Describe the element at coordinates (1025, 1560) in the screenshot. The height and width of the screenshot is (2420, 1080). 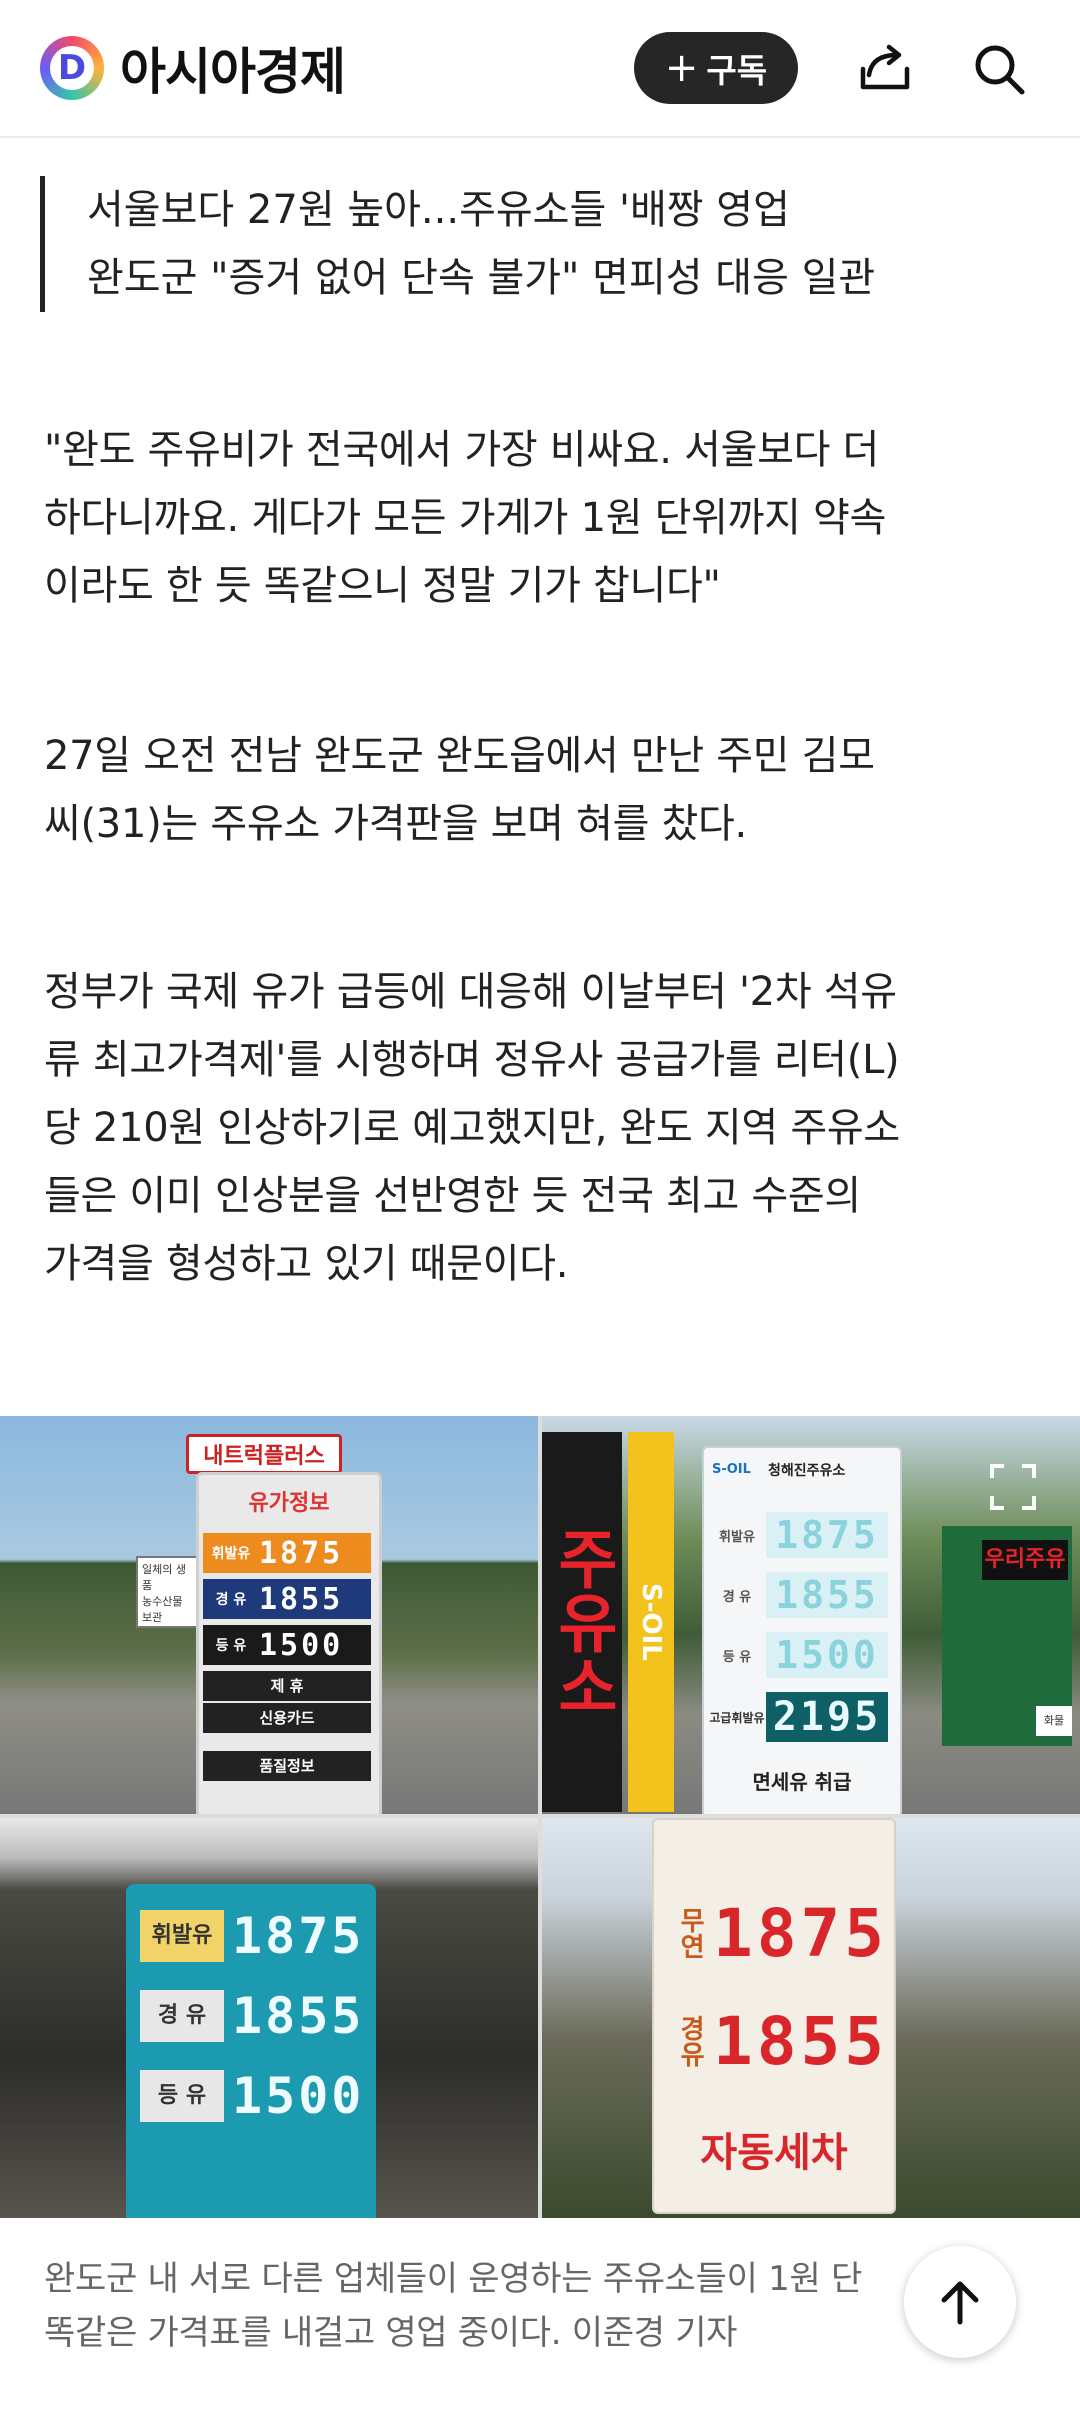
I see `side-sign-text: 우리주유` at that location.